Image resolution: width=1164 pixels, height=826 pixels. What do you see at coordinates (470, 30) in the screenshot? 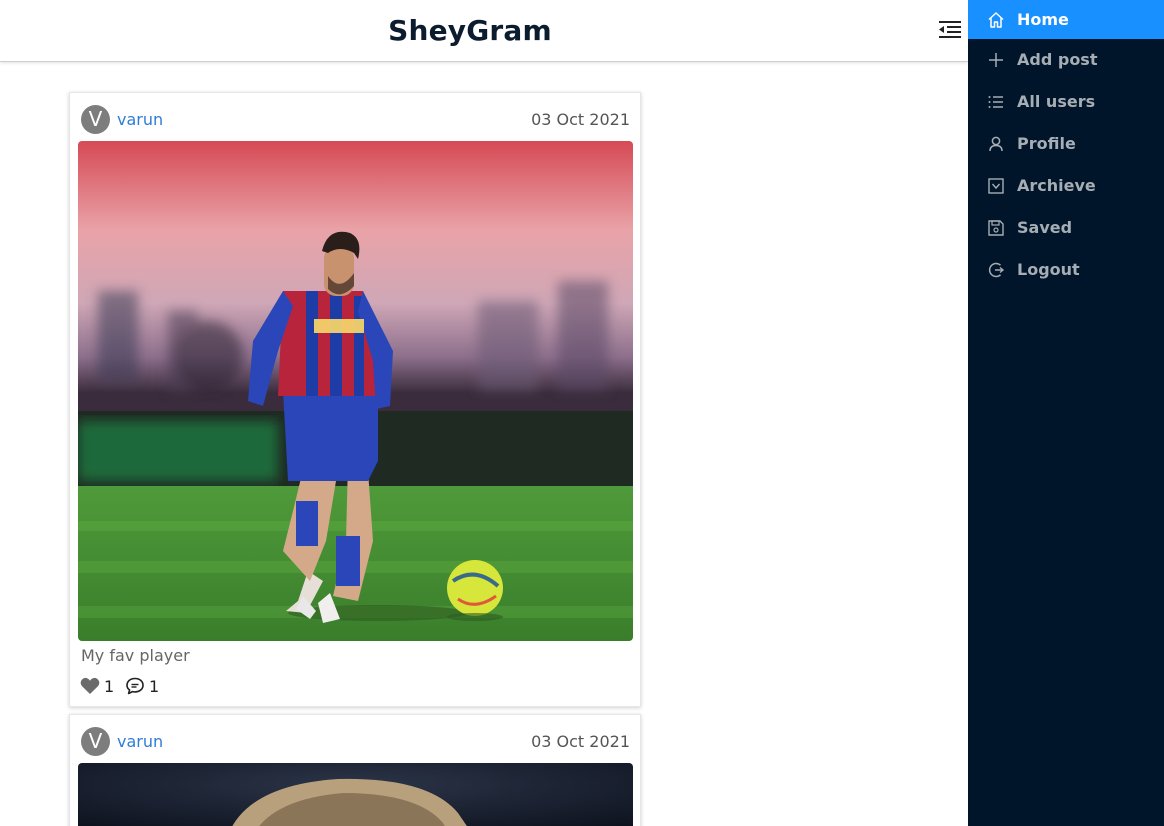
I see `brand-title: SheyGram` at bounding box center [470, 30].